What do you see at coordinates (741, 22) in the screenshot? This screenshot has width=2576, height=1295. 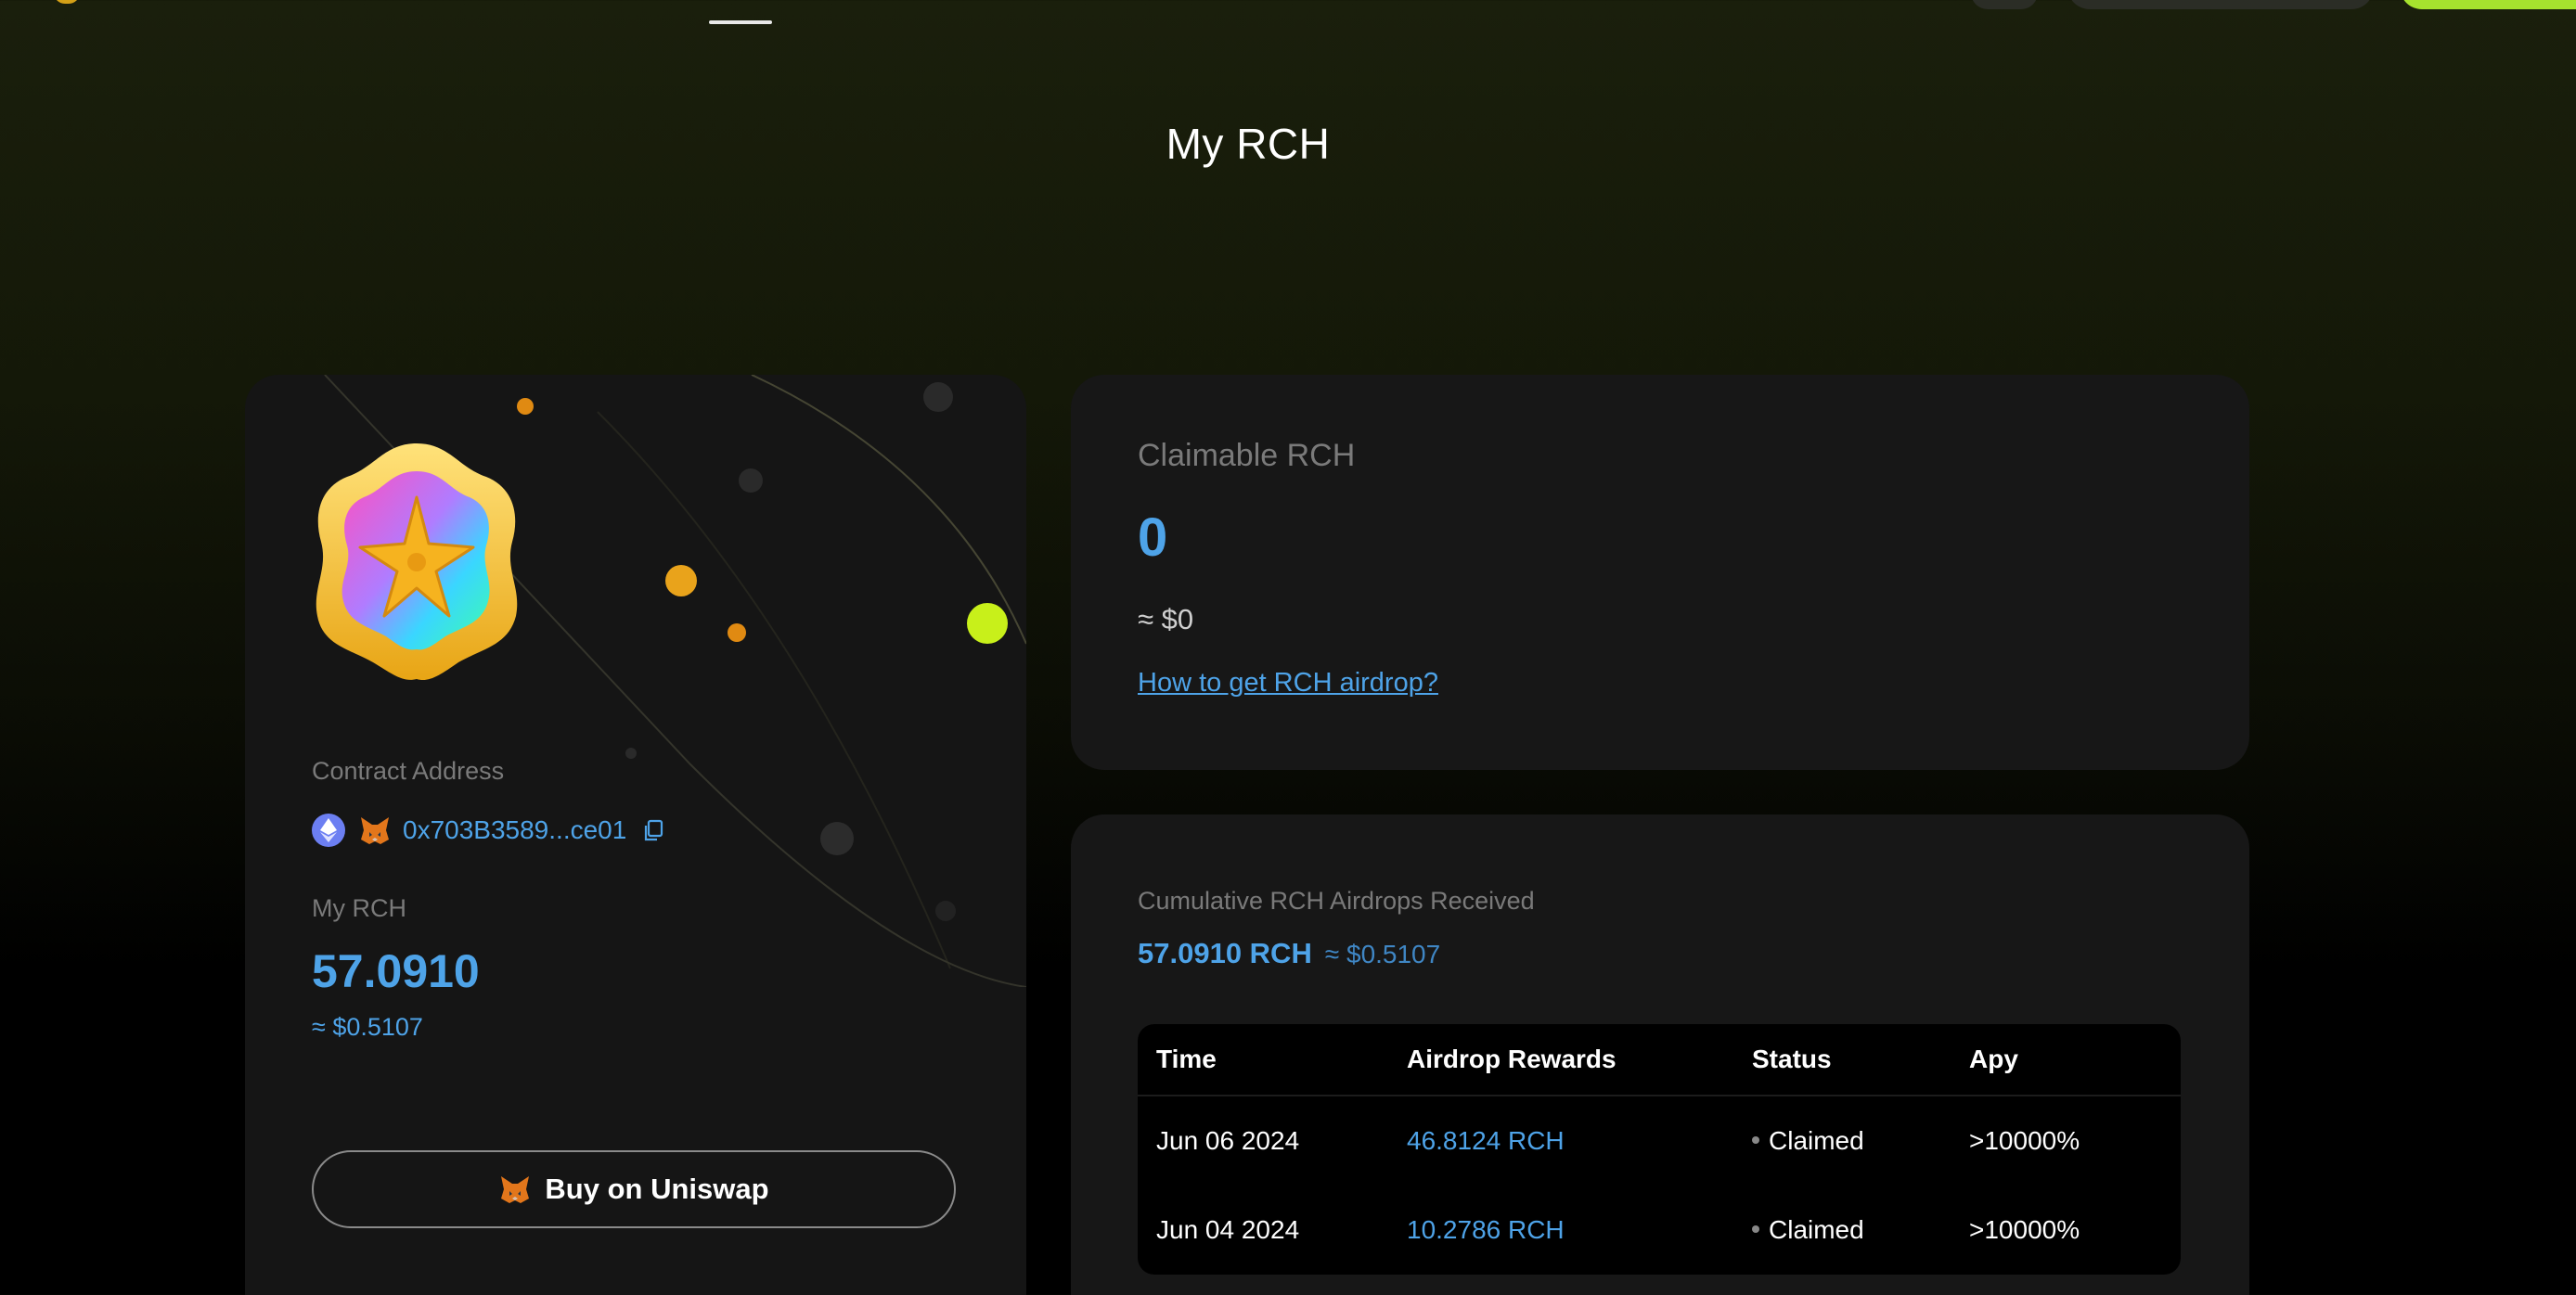 I see `active-nav-tab-indicator` at bounding box center [741, 22].